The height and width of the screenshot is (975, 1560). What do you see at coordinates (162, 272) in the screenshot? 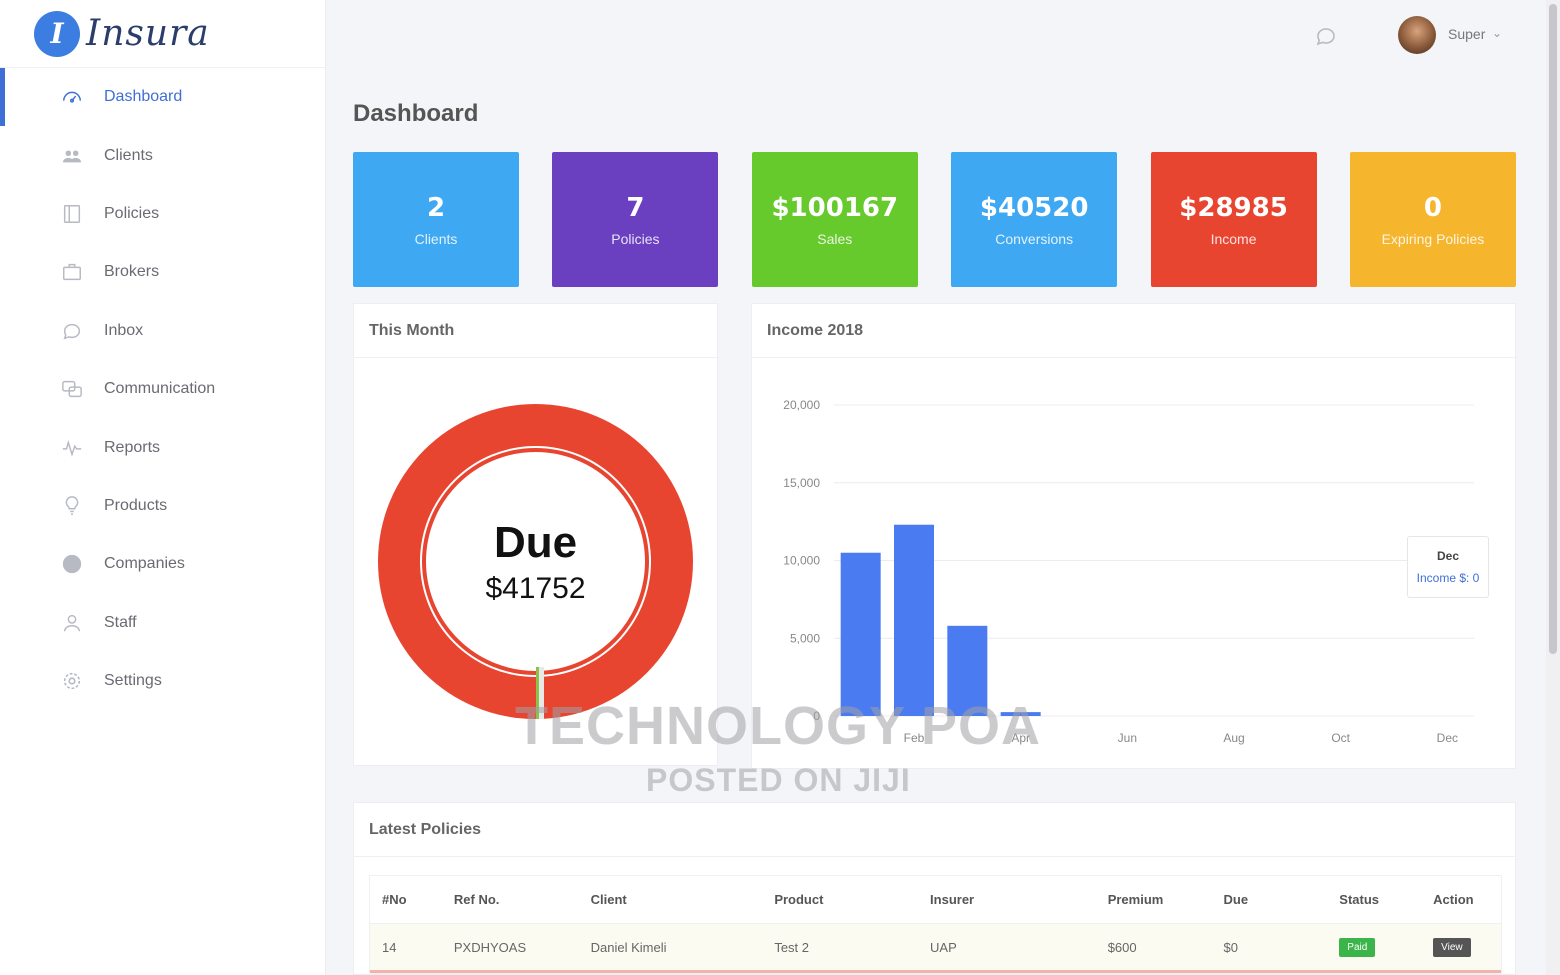
I see `sidebar-item-brokers: Brokers` at bounding box center [162, 272].